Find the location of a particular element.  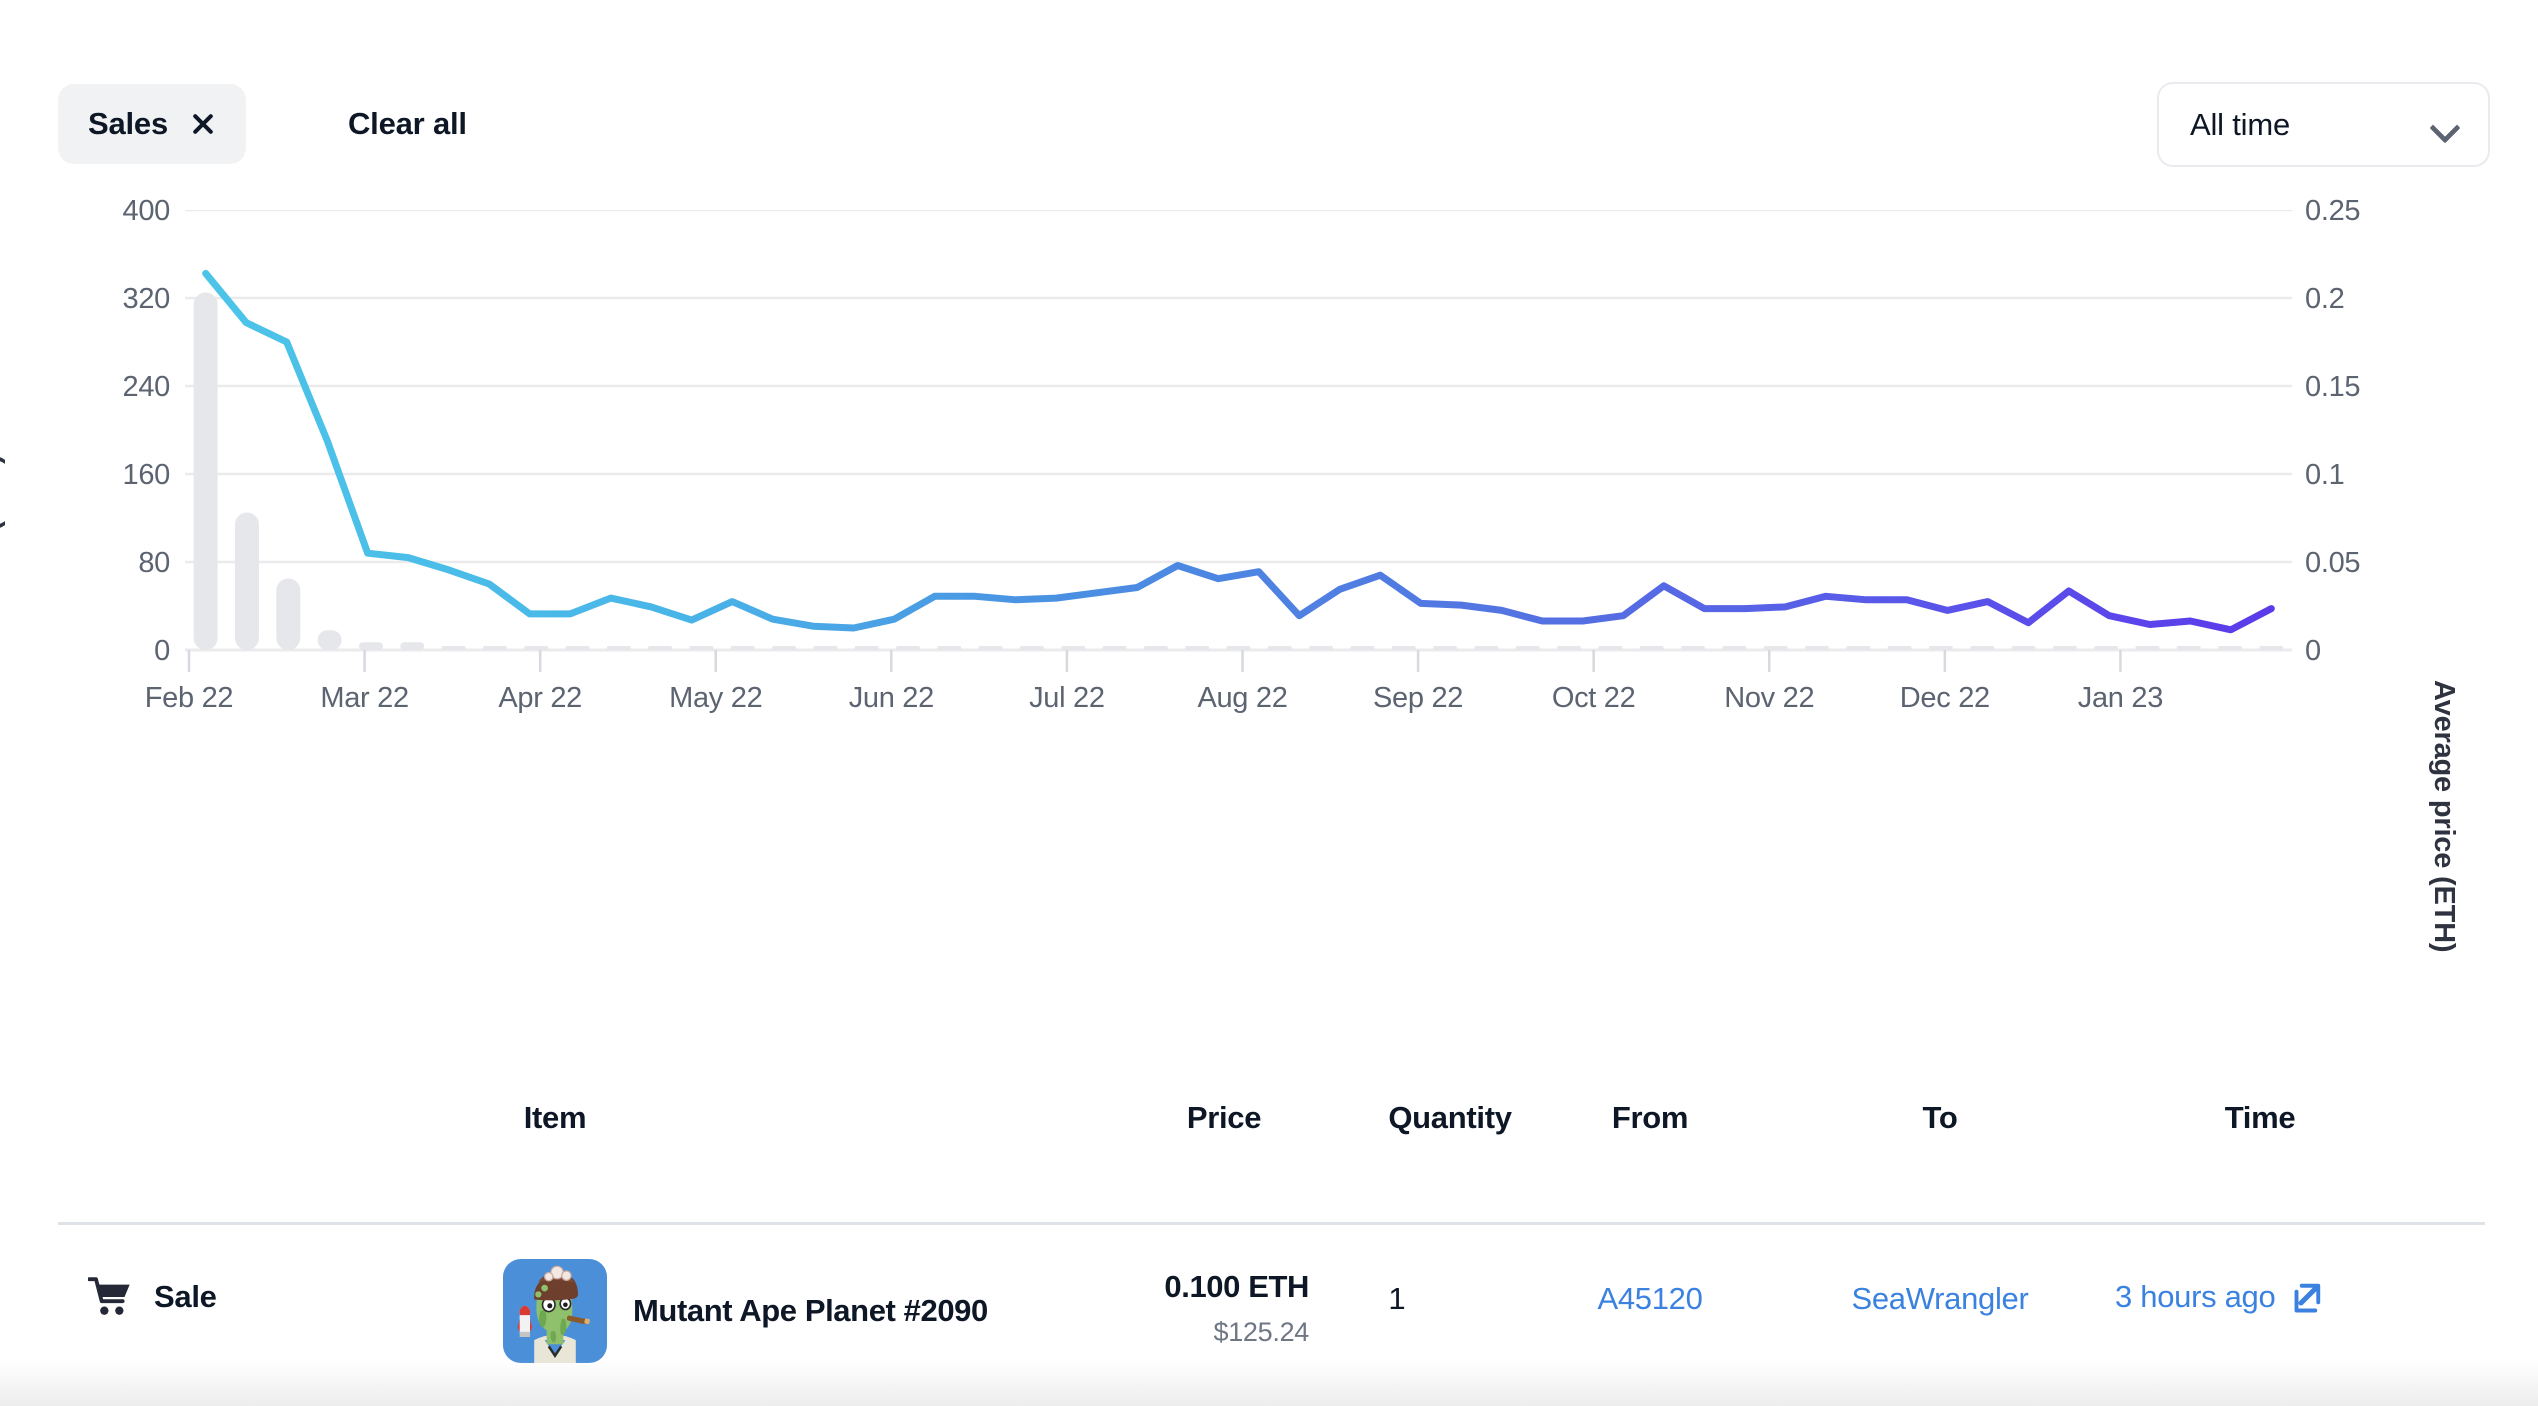

clear-all-label: Clear all is located at coordinates (407, 123).